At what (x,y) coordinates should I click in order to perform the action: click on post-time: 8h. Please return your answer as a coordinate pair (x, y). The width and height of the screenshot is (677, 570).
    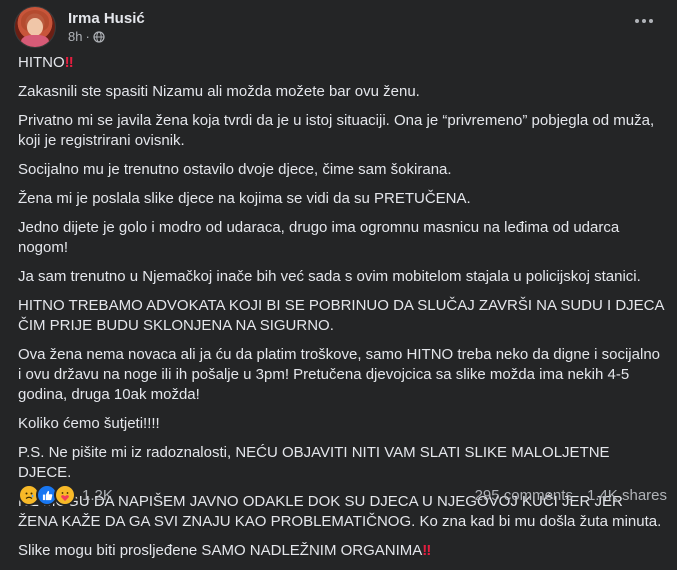
    Looking at the image, I should click on (75, 37).